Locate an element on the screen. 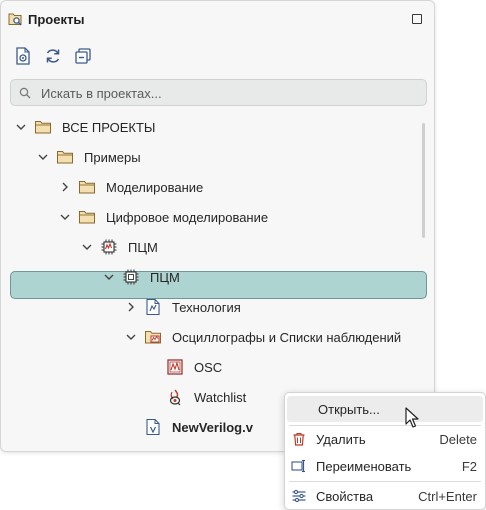  tree-item-pcm-project: ПЦМ is located at coordinates (218, 247).